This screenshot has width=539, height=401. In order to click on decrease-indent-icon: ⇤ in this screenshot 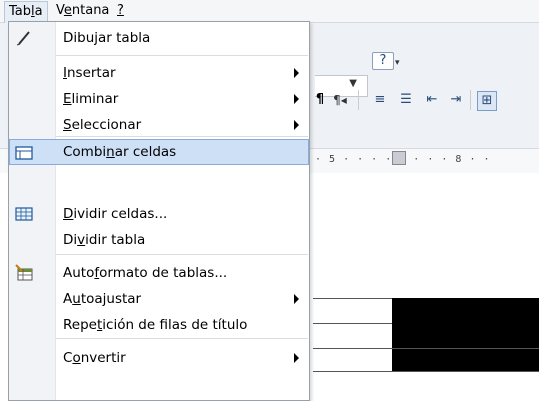, I will do `click(432, 100)`.